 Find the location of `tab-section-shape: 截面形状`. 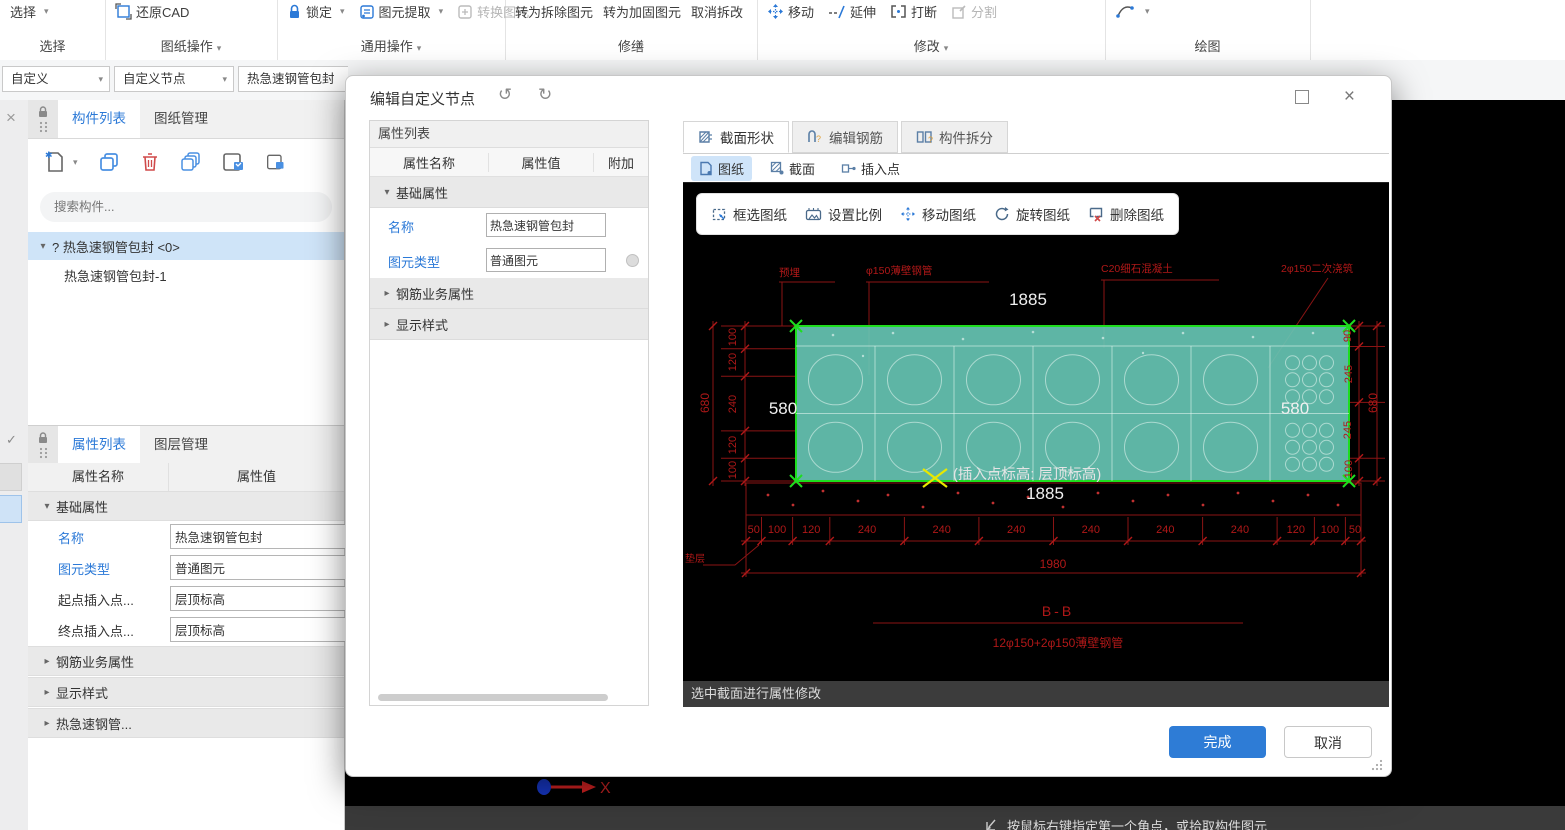

tab-section-shape: 截面形状 is located at coordinates (736, 137).